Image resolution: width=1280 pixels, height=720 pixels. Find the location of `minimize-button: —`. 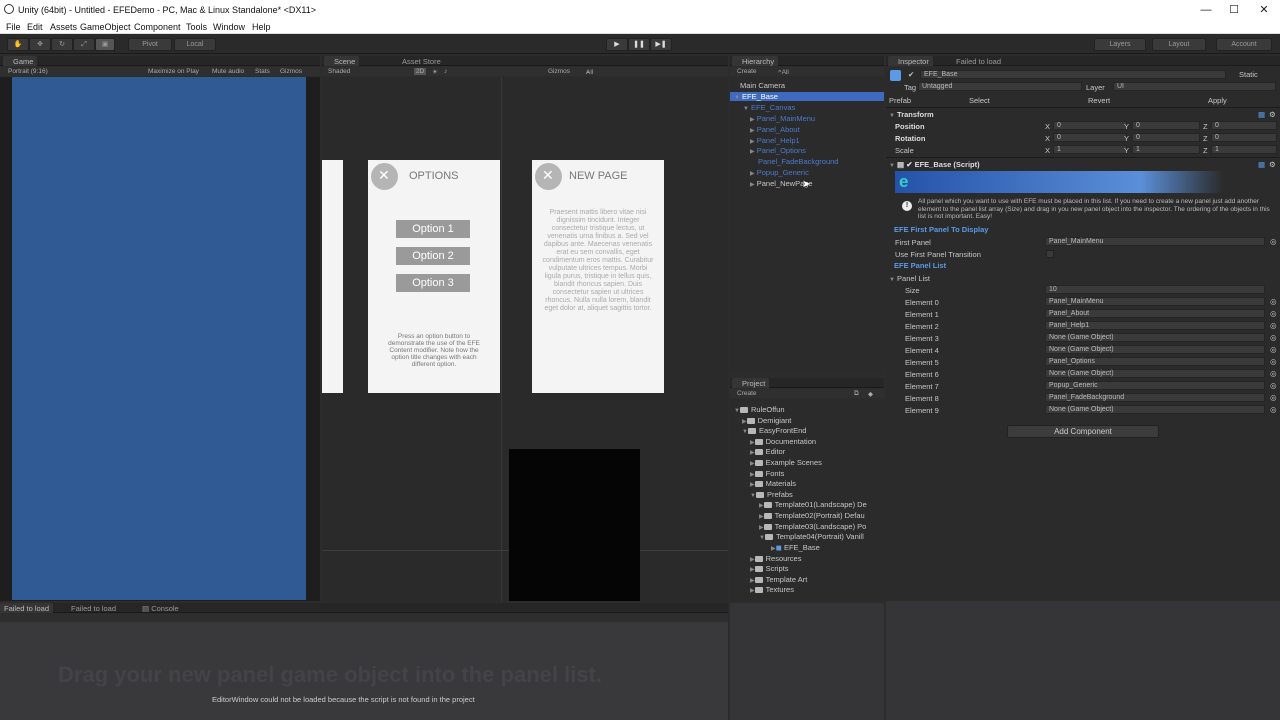

minimize-button: — is located at coordinates (1206, 10).